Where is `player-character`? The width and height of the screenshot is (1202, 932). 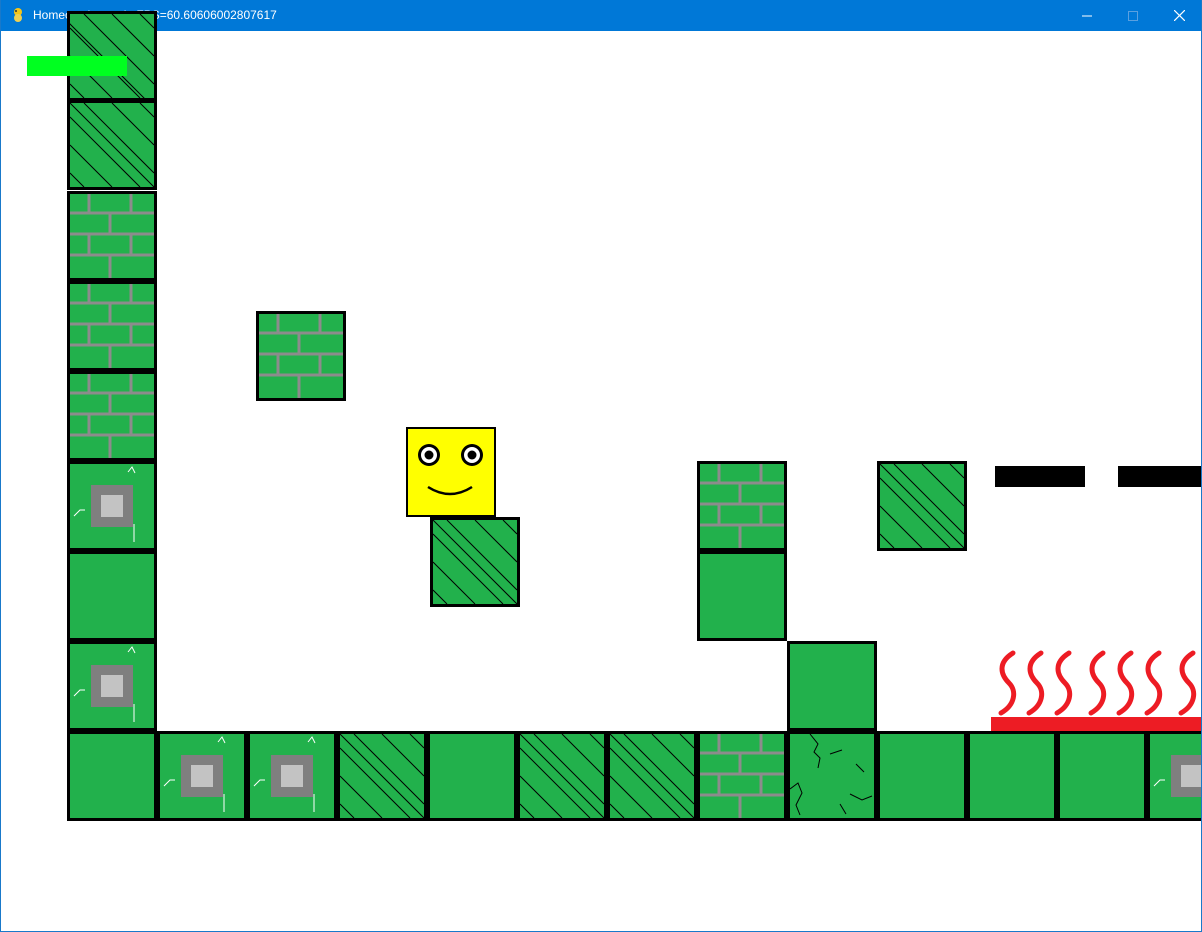
player-character is located at coordinates (451, 472).